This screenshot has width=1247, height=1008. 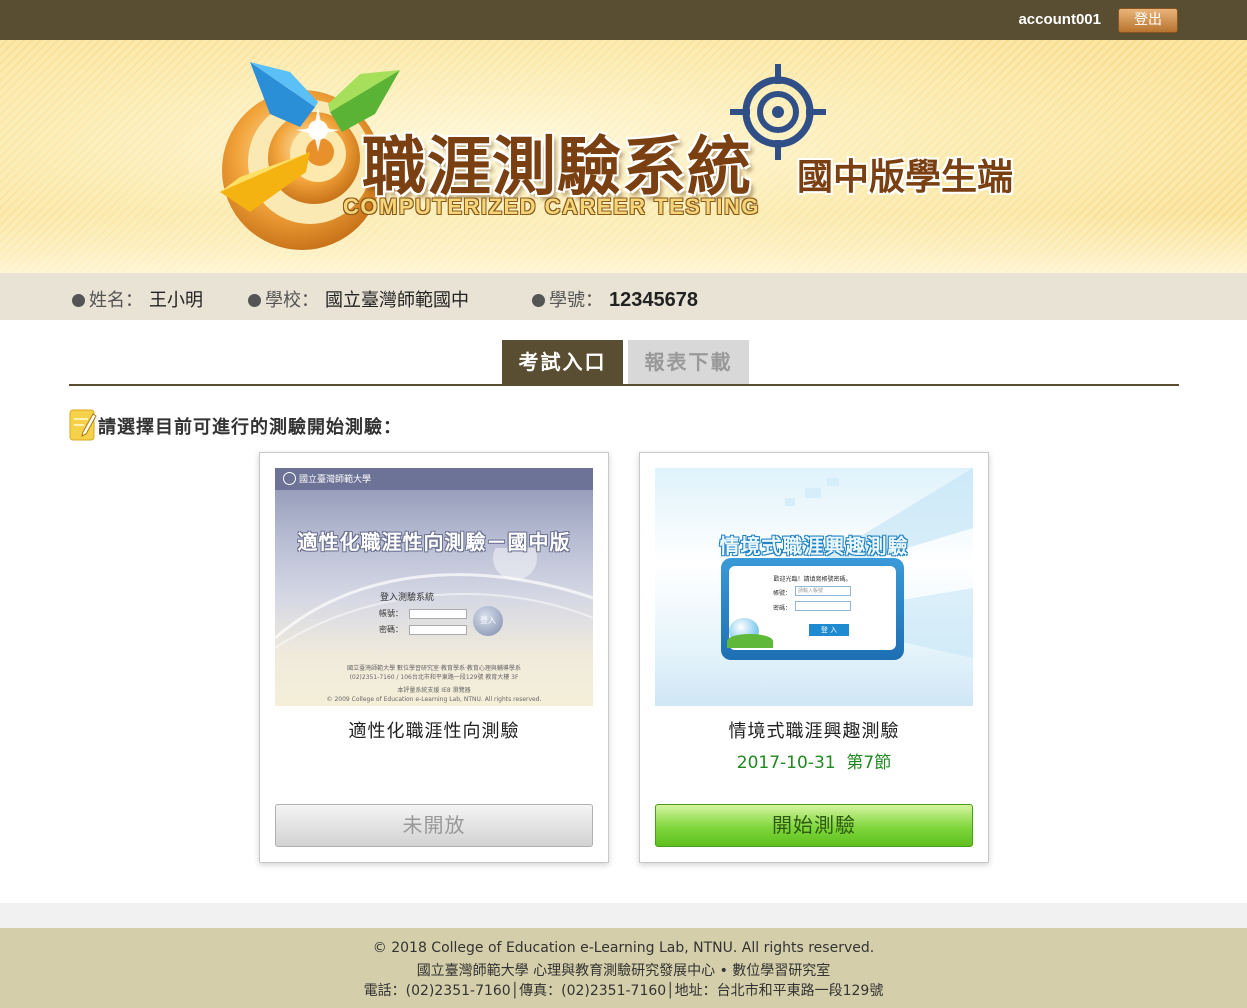 What do you see at coordinates (778, 112) in the screenshot?
I see `target-icon` at bounding box center [778, 112].